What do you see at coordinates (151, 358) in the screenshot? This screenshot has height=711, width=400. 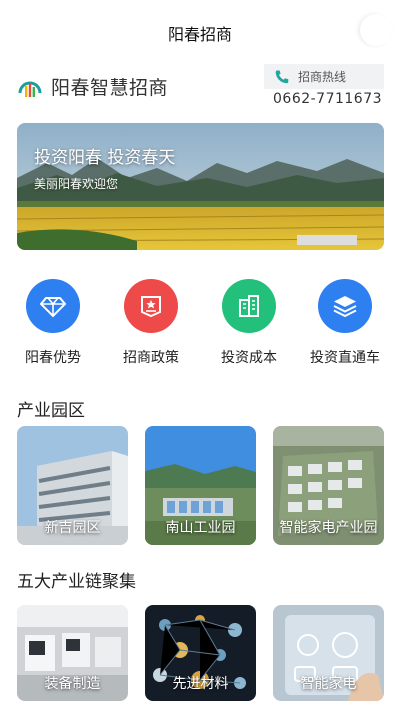 I see `quick-link-label: 招商政策` at bounding box center [151, 358].